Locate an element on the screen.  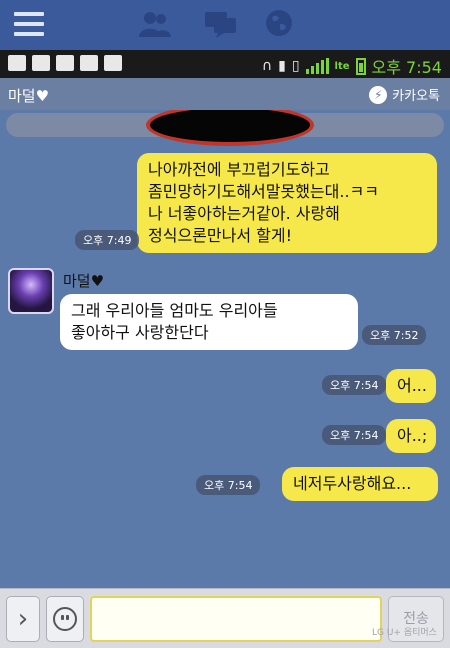
message-timestamp: 오후 7:49 is located at coordinates (107, 240).